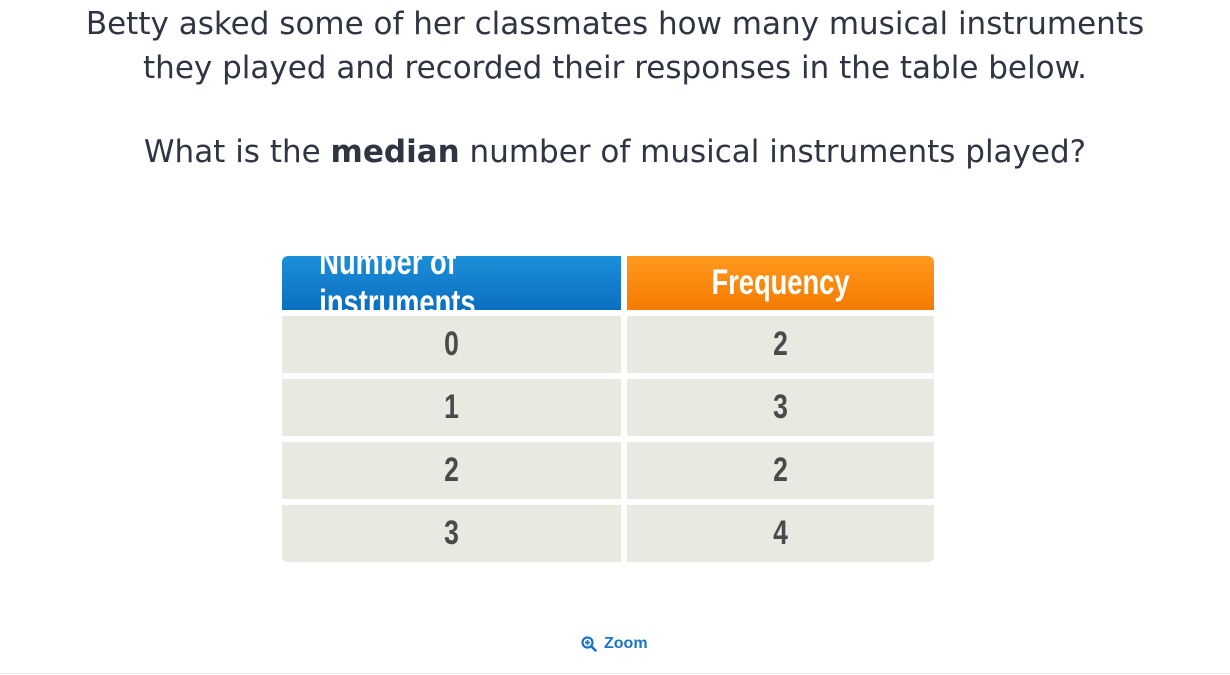 The height and width of the screenshot is (675, 1230). I want to click on table-row: 1 3, so click(608, 407).